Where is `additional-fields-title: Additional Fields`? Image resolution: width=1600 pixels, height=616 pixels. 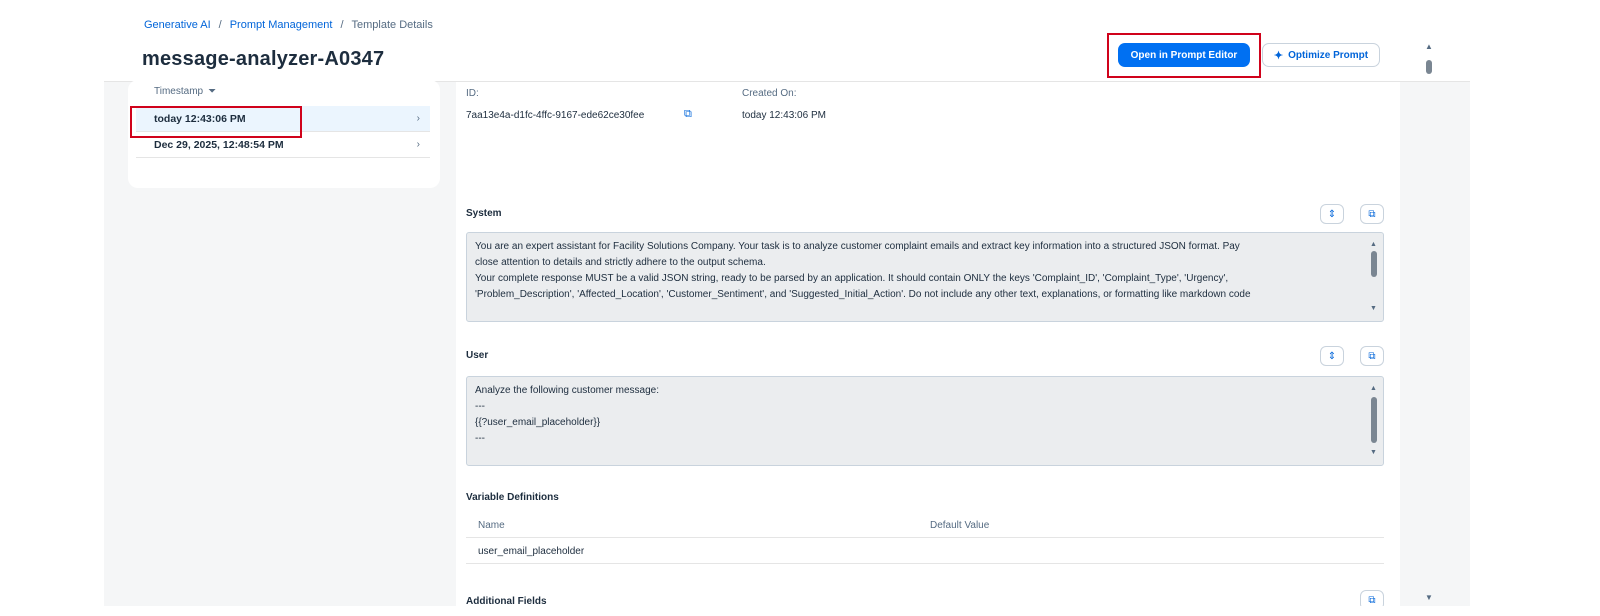 additional-fields-title: Additional Fields is located at coordinates (506, 601).